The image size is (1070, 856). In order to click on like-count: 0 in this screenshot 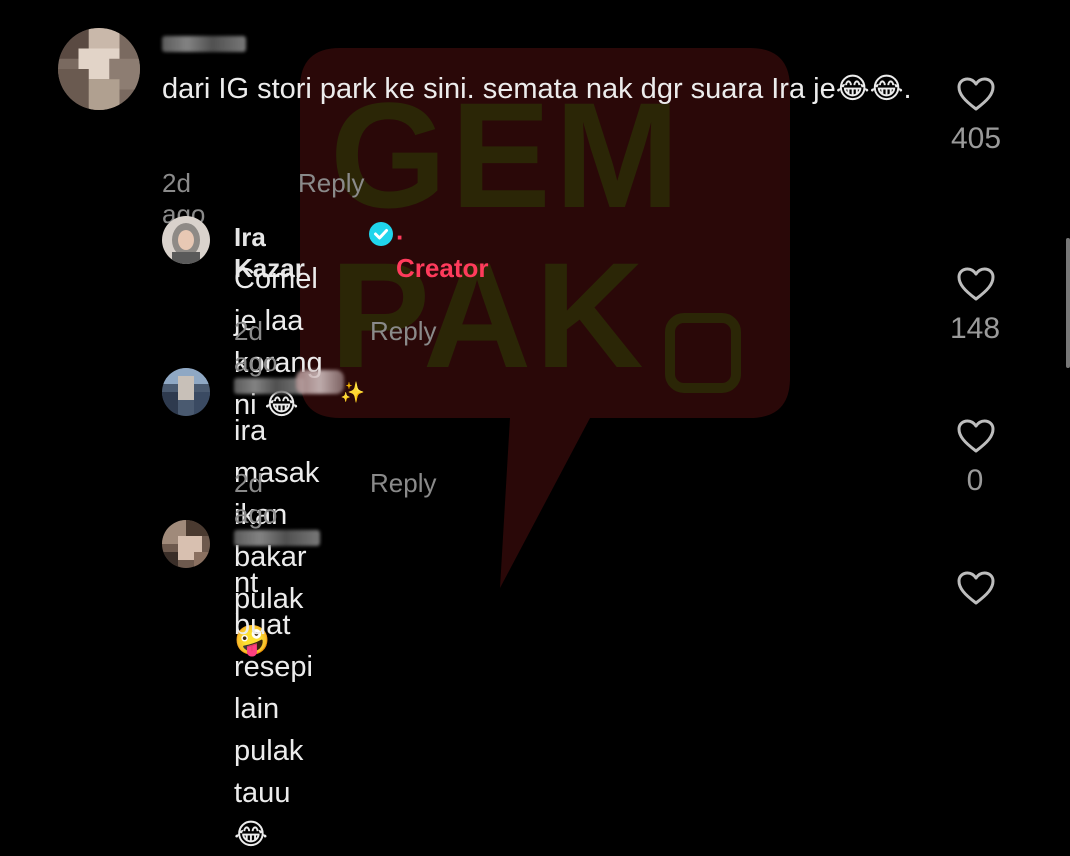, I will do `click(975, 480)`.